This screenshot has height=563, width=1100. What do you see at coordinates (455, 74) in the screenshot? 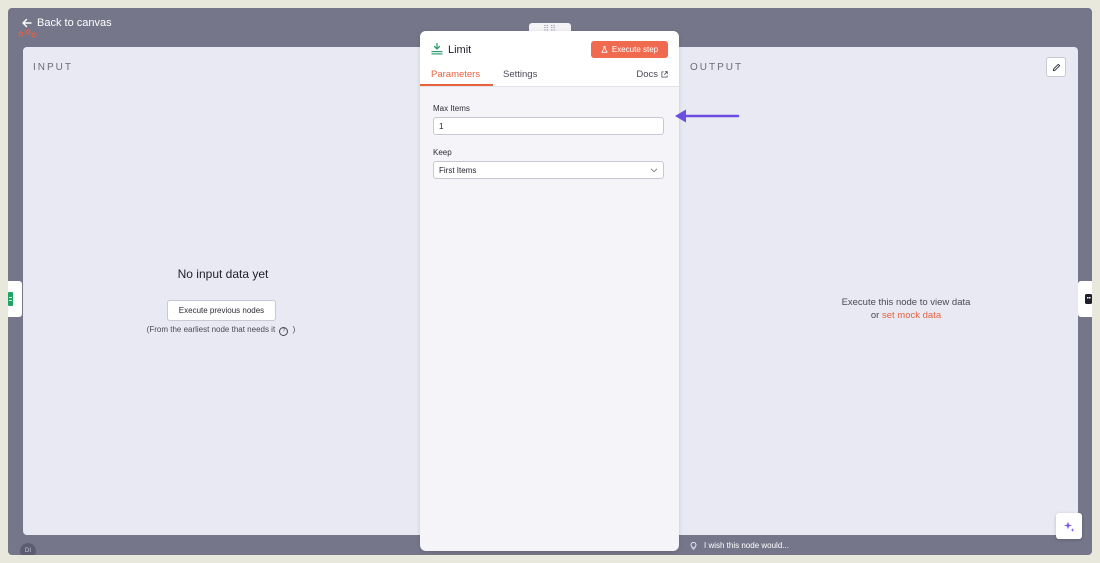
I see `tab-parameters: Parameters` at bounding box center [455, 74].